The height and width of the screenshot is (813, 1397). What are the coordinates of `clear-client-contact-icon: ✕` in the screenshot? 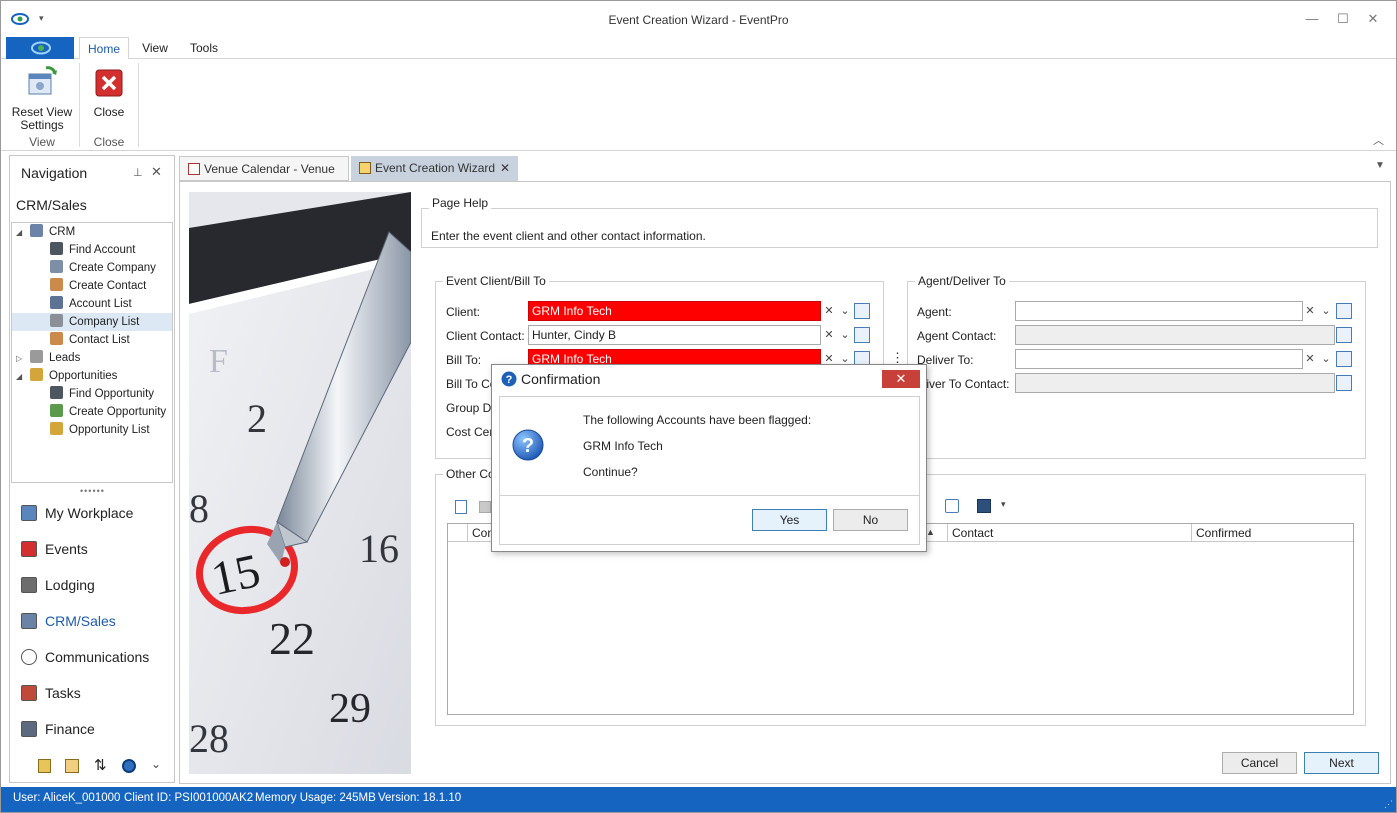 It's located at (829, 335).